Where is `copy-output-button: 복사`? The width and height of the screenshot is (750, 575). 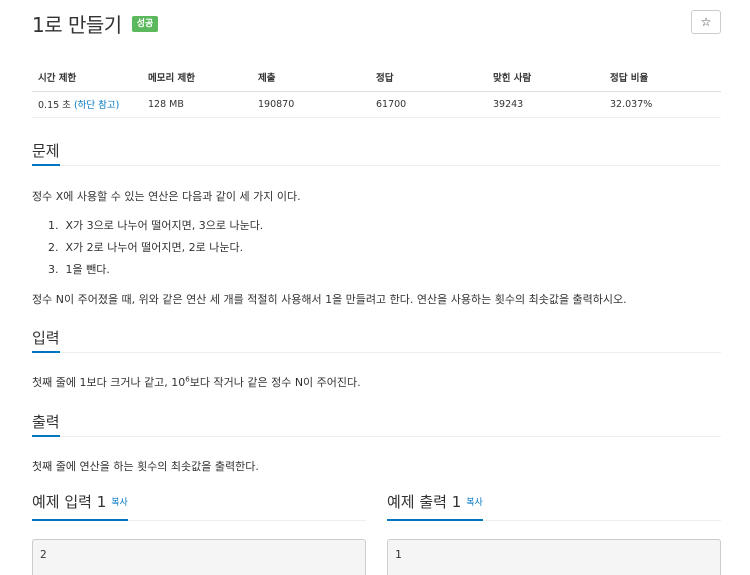 copy-output-button: 복사 is located at coordinates (474, 503).